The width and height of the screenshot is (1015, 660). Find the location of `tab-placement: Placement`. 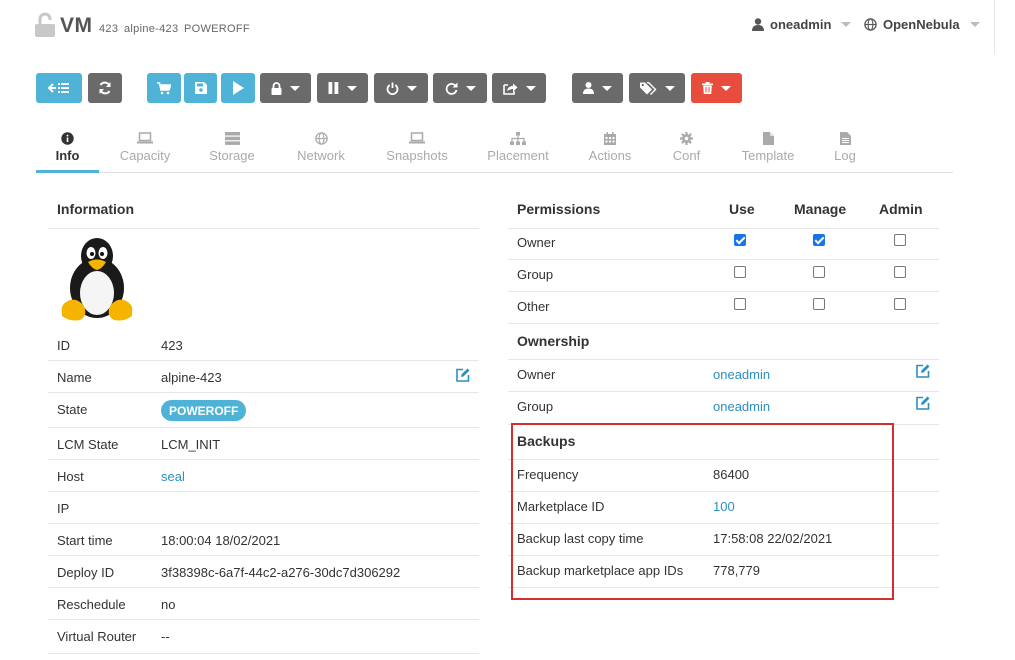

tab-placement: Placement is located at coordinates (518, 149).